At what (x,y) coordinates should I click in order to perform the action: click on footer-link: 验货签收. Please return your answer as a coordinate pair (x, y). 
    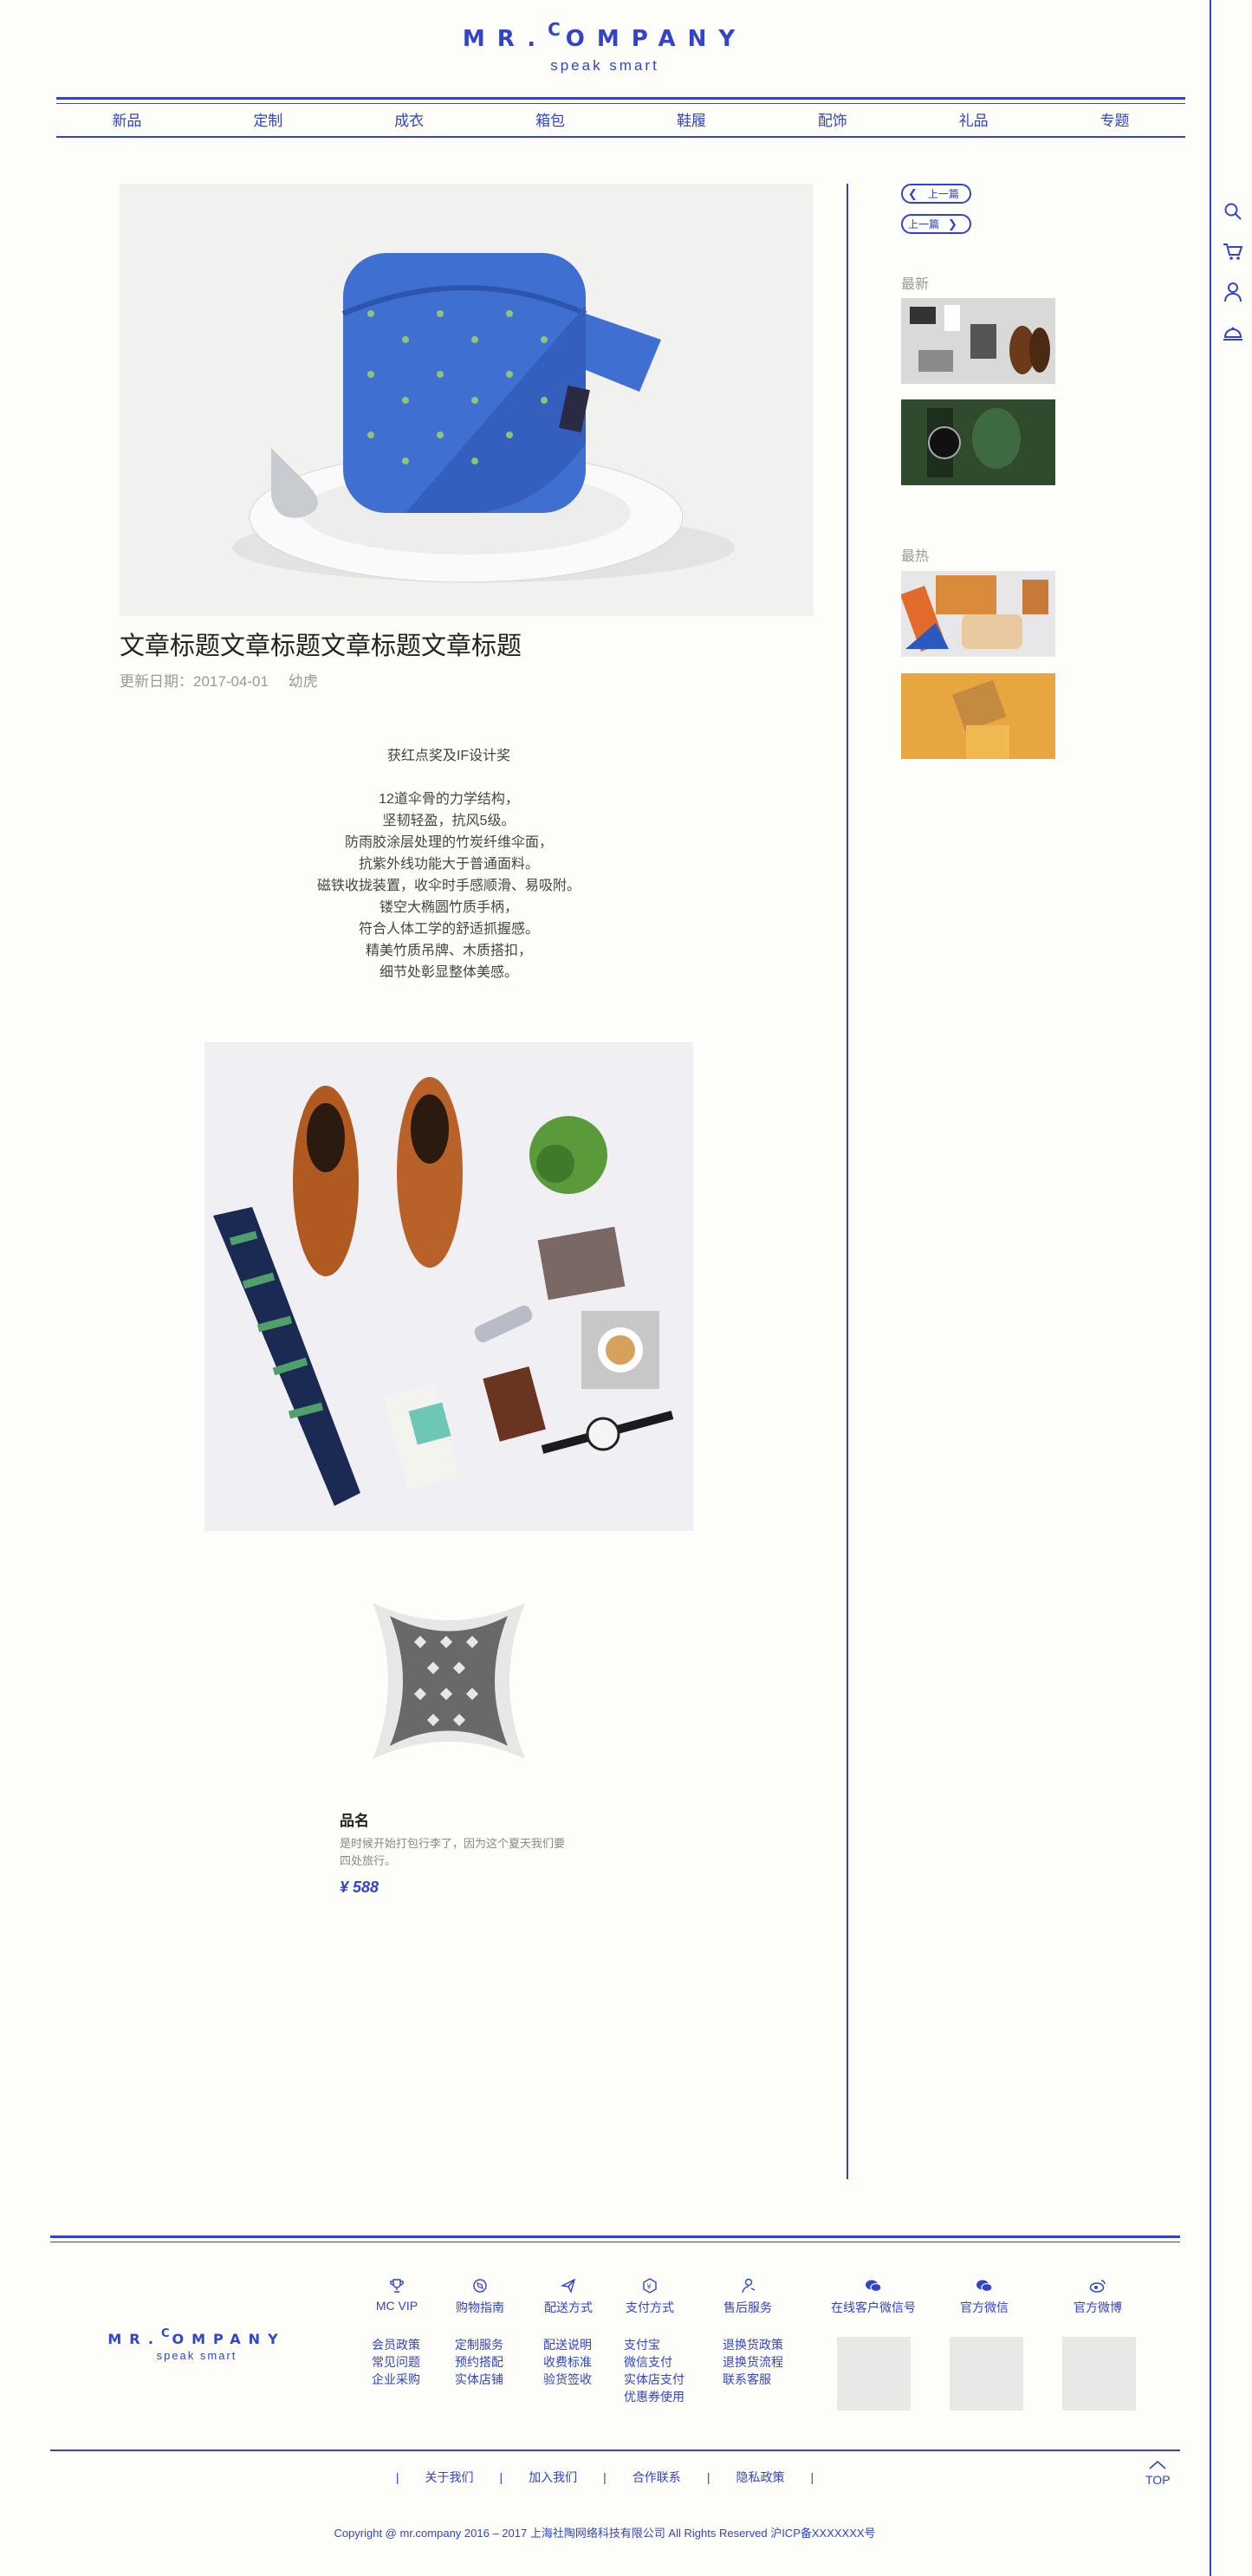
    Looking at the image, I should click on (567, 2380).